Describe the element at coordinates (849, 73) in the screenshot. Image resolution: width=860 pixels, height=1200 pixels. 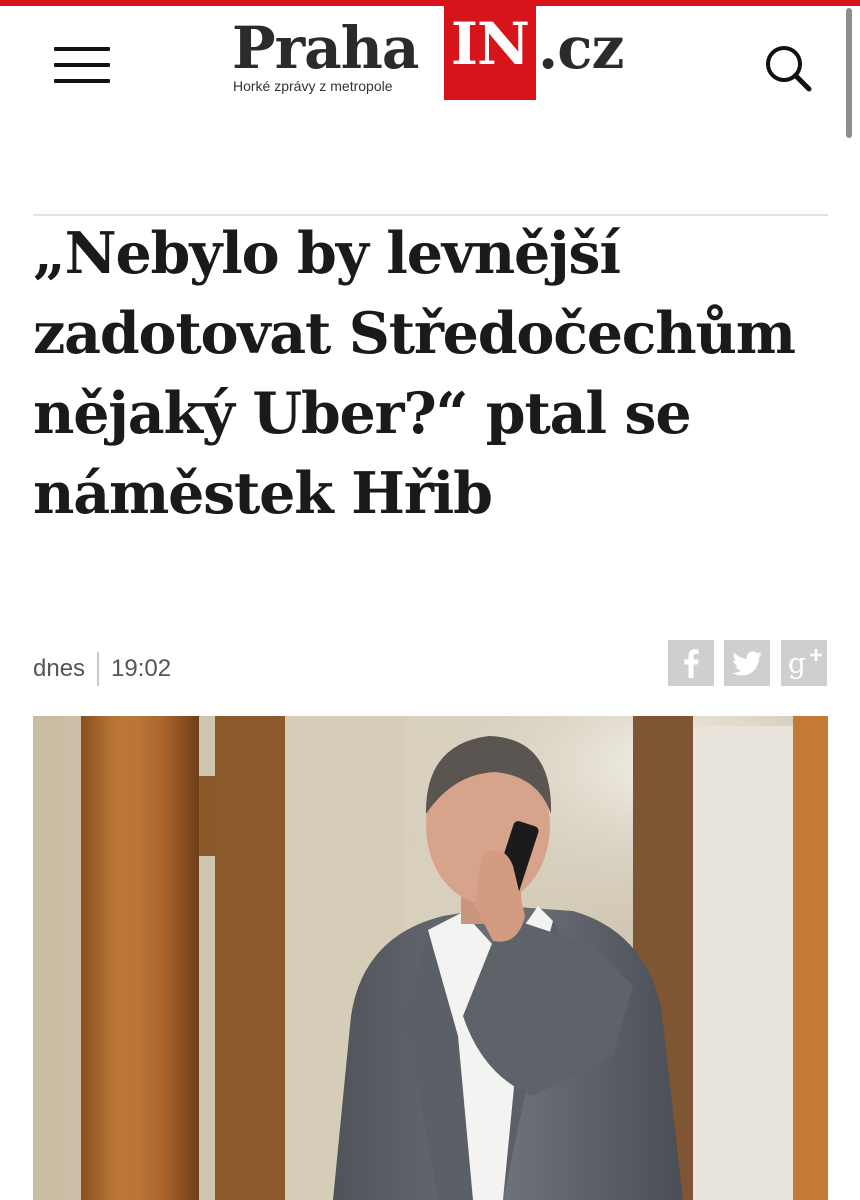
I see `scrollbar` at that location.